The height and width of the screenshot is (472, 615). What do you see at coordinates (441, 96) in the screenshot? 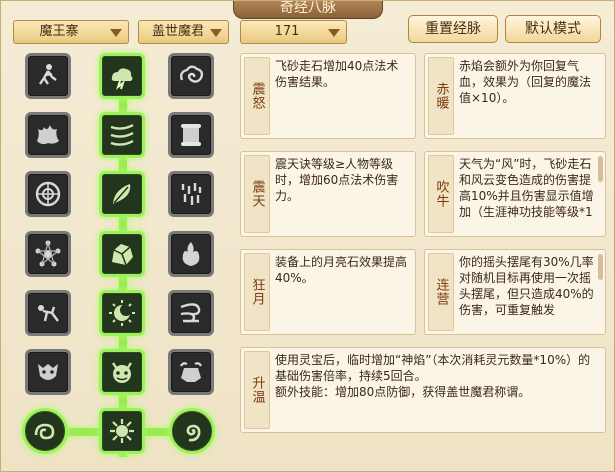
I see `talent-name: 赤暖` at bounding box center [441, 96].